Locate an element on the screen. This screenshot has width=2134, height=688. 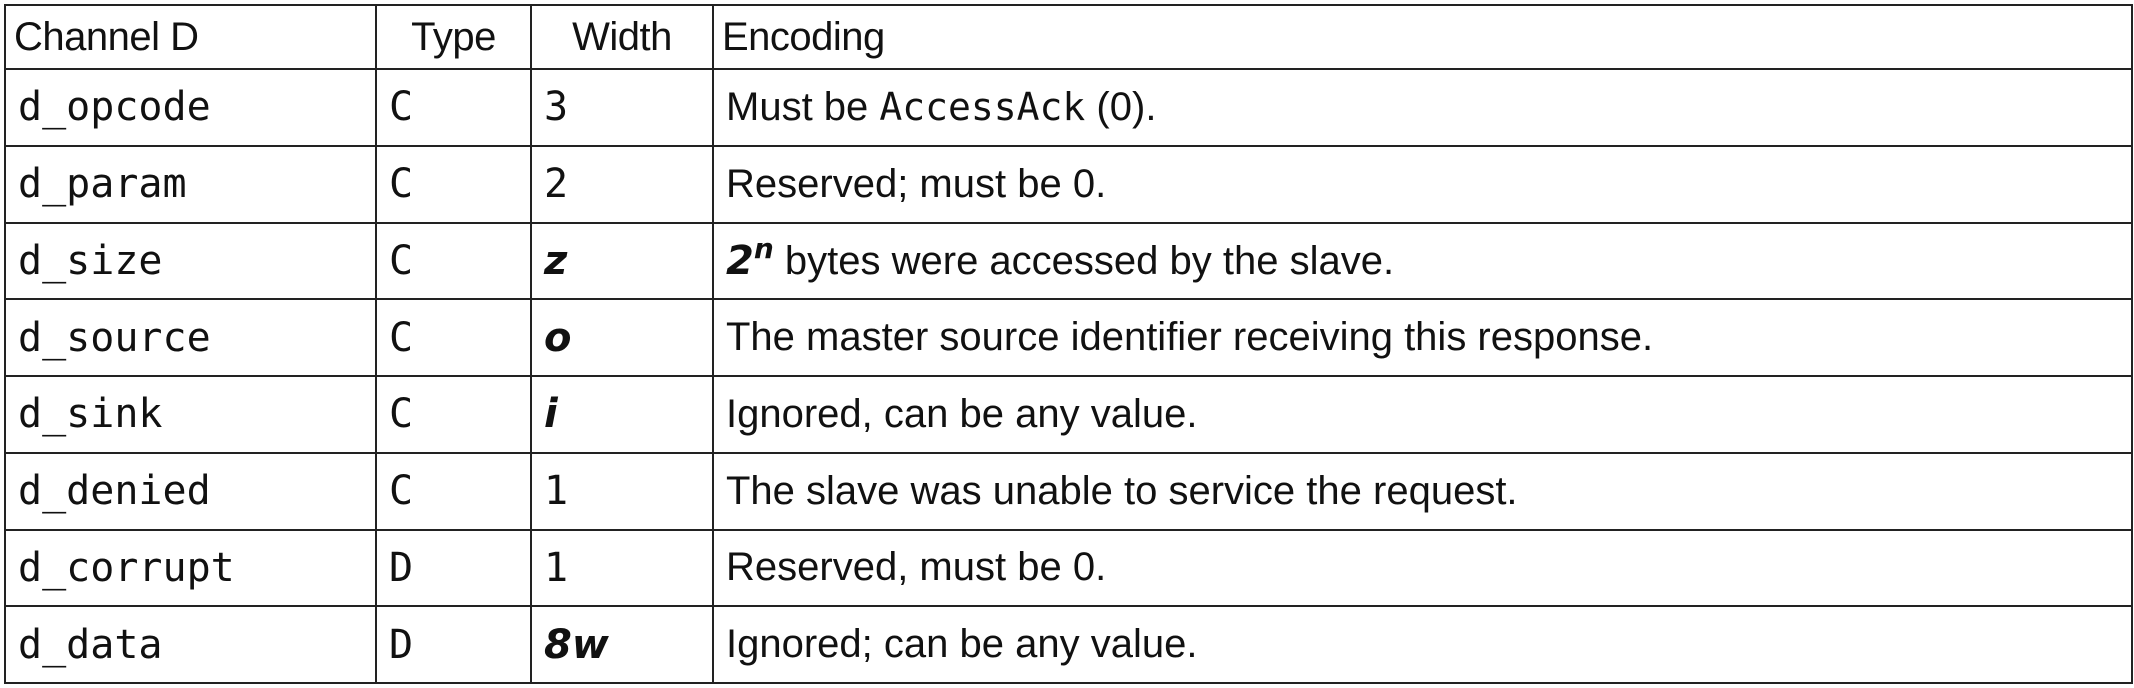
table-row-d-opcode: d_opcode C 3 Must be AccessAck (0). is located at coordinates (1068, 107).